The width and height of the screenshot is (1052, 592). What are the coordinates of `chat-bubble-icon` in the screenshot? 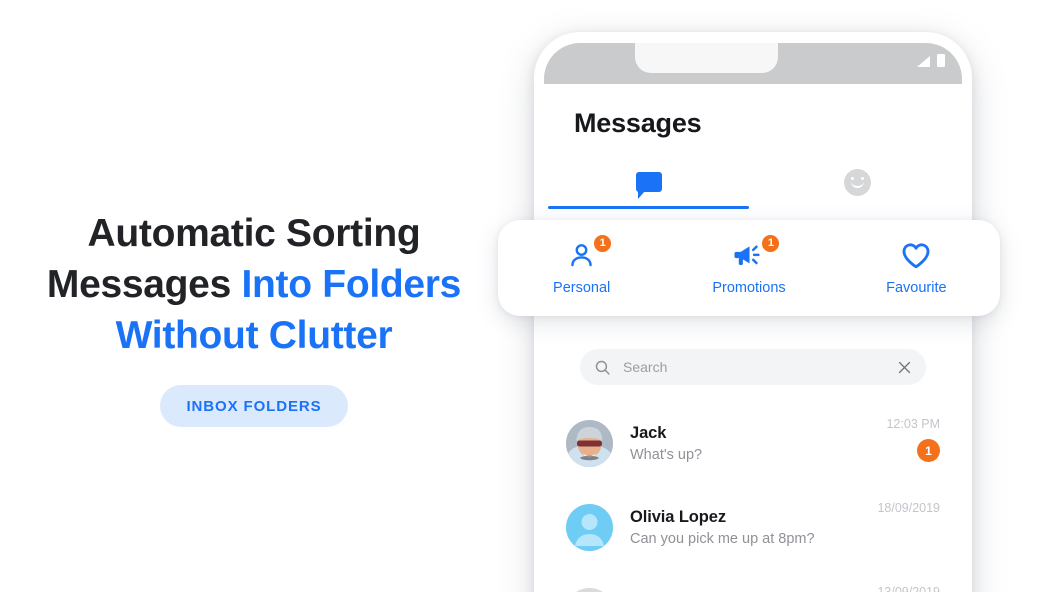 It's located at (648, 185).